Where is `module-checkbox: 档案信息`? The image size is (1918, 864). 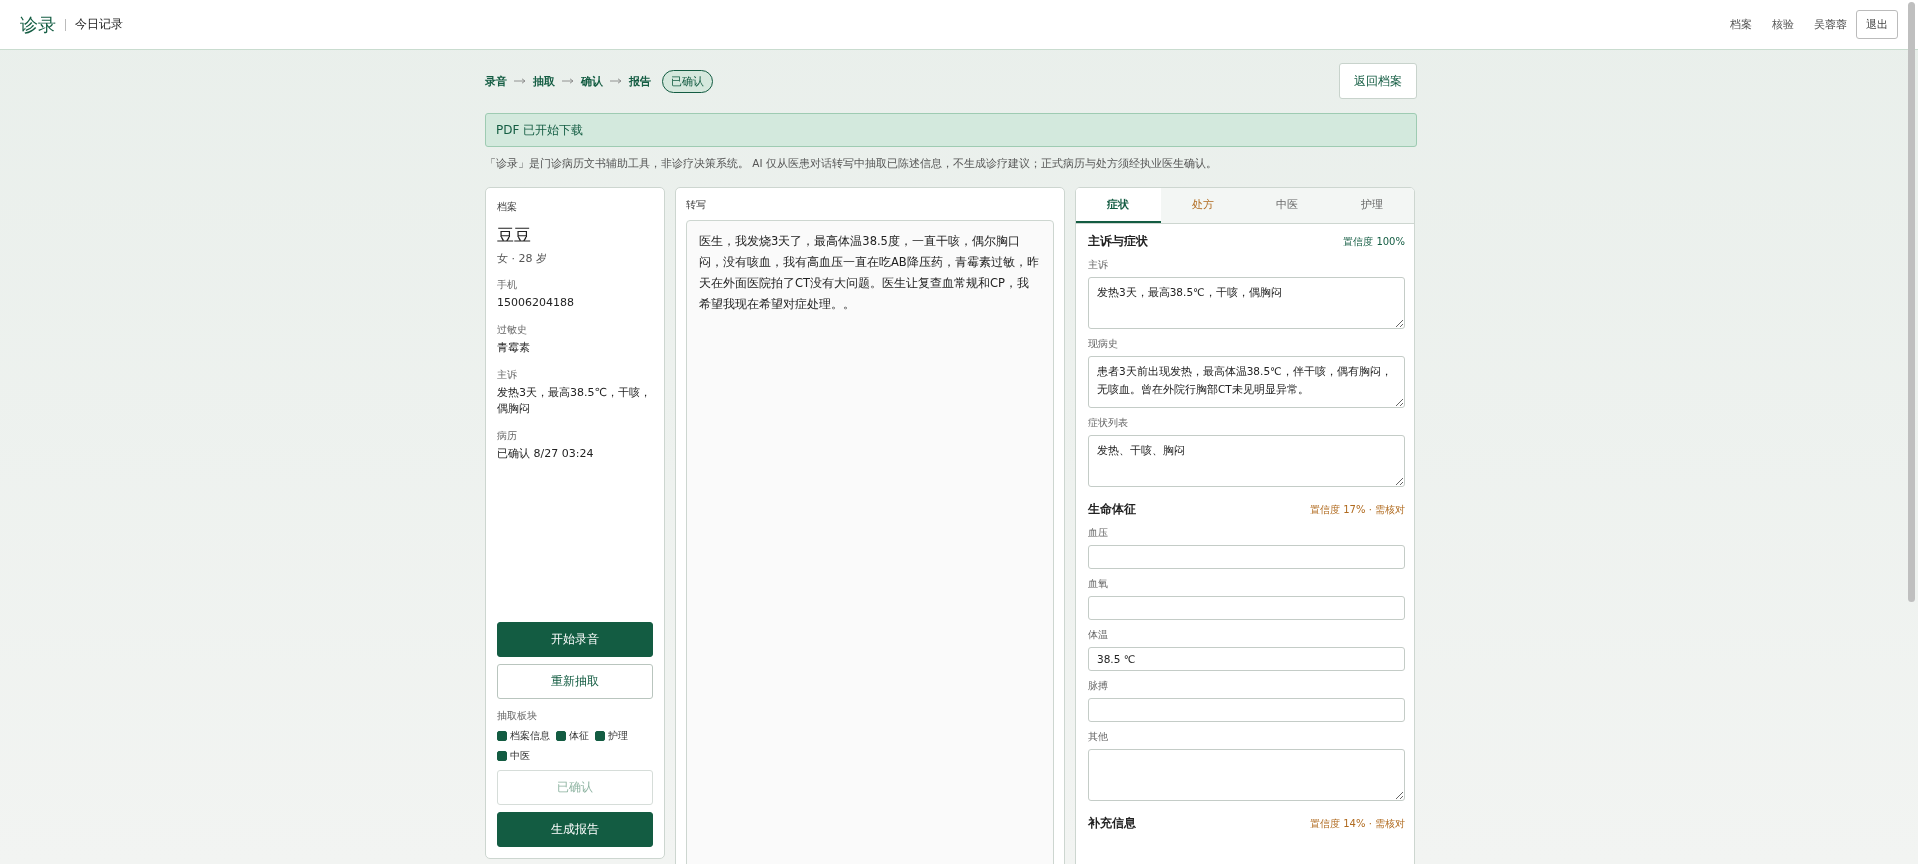
module-checkbox: 档案信息 is located at coordinates (523, 736).